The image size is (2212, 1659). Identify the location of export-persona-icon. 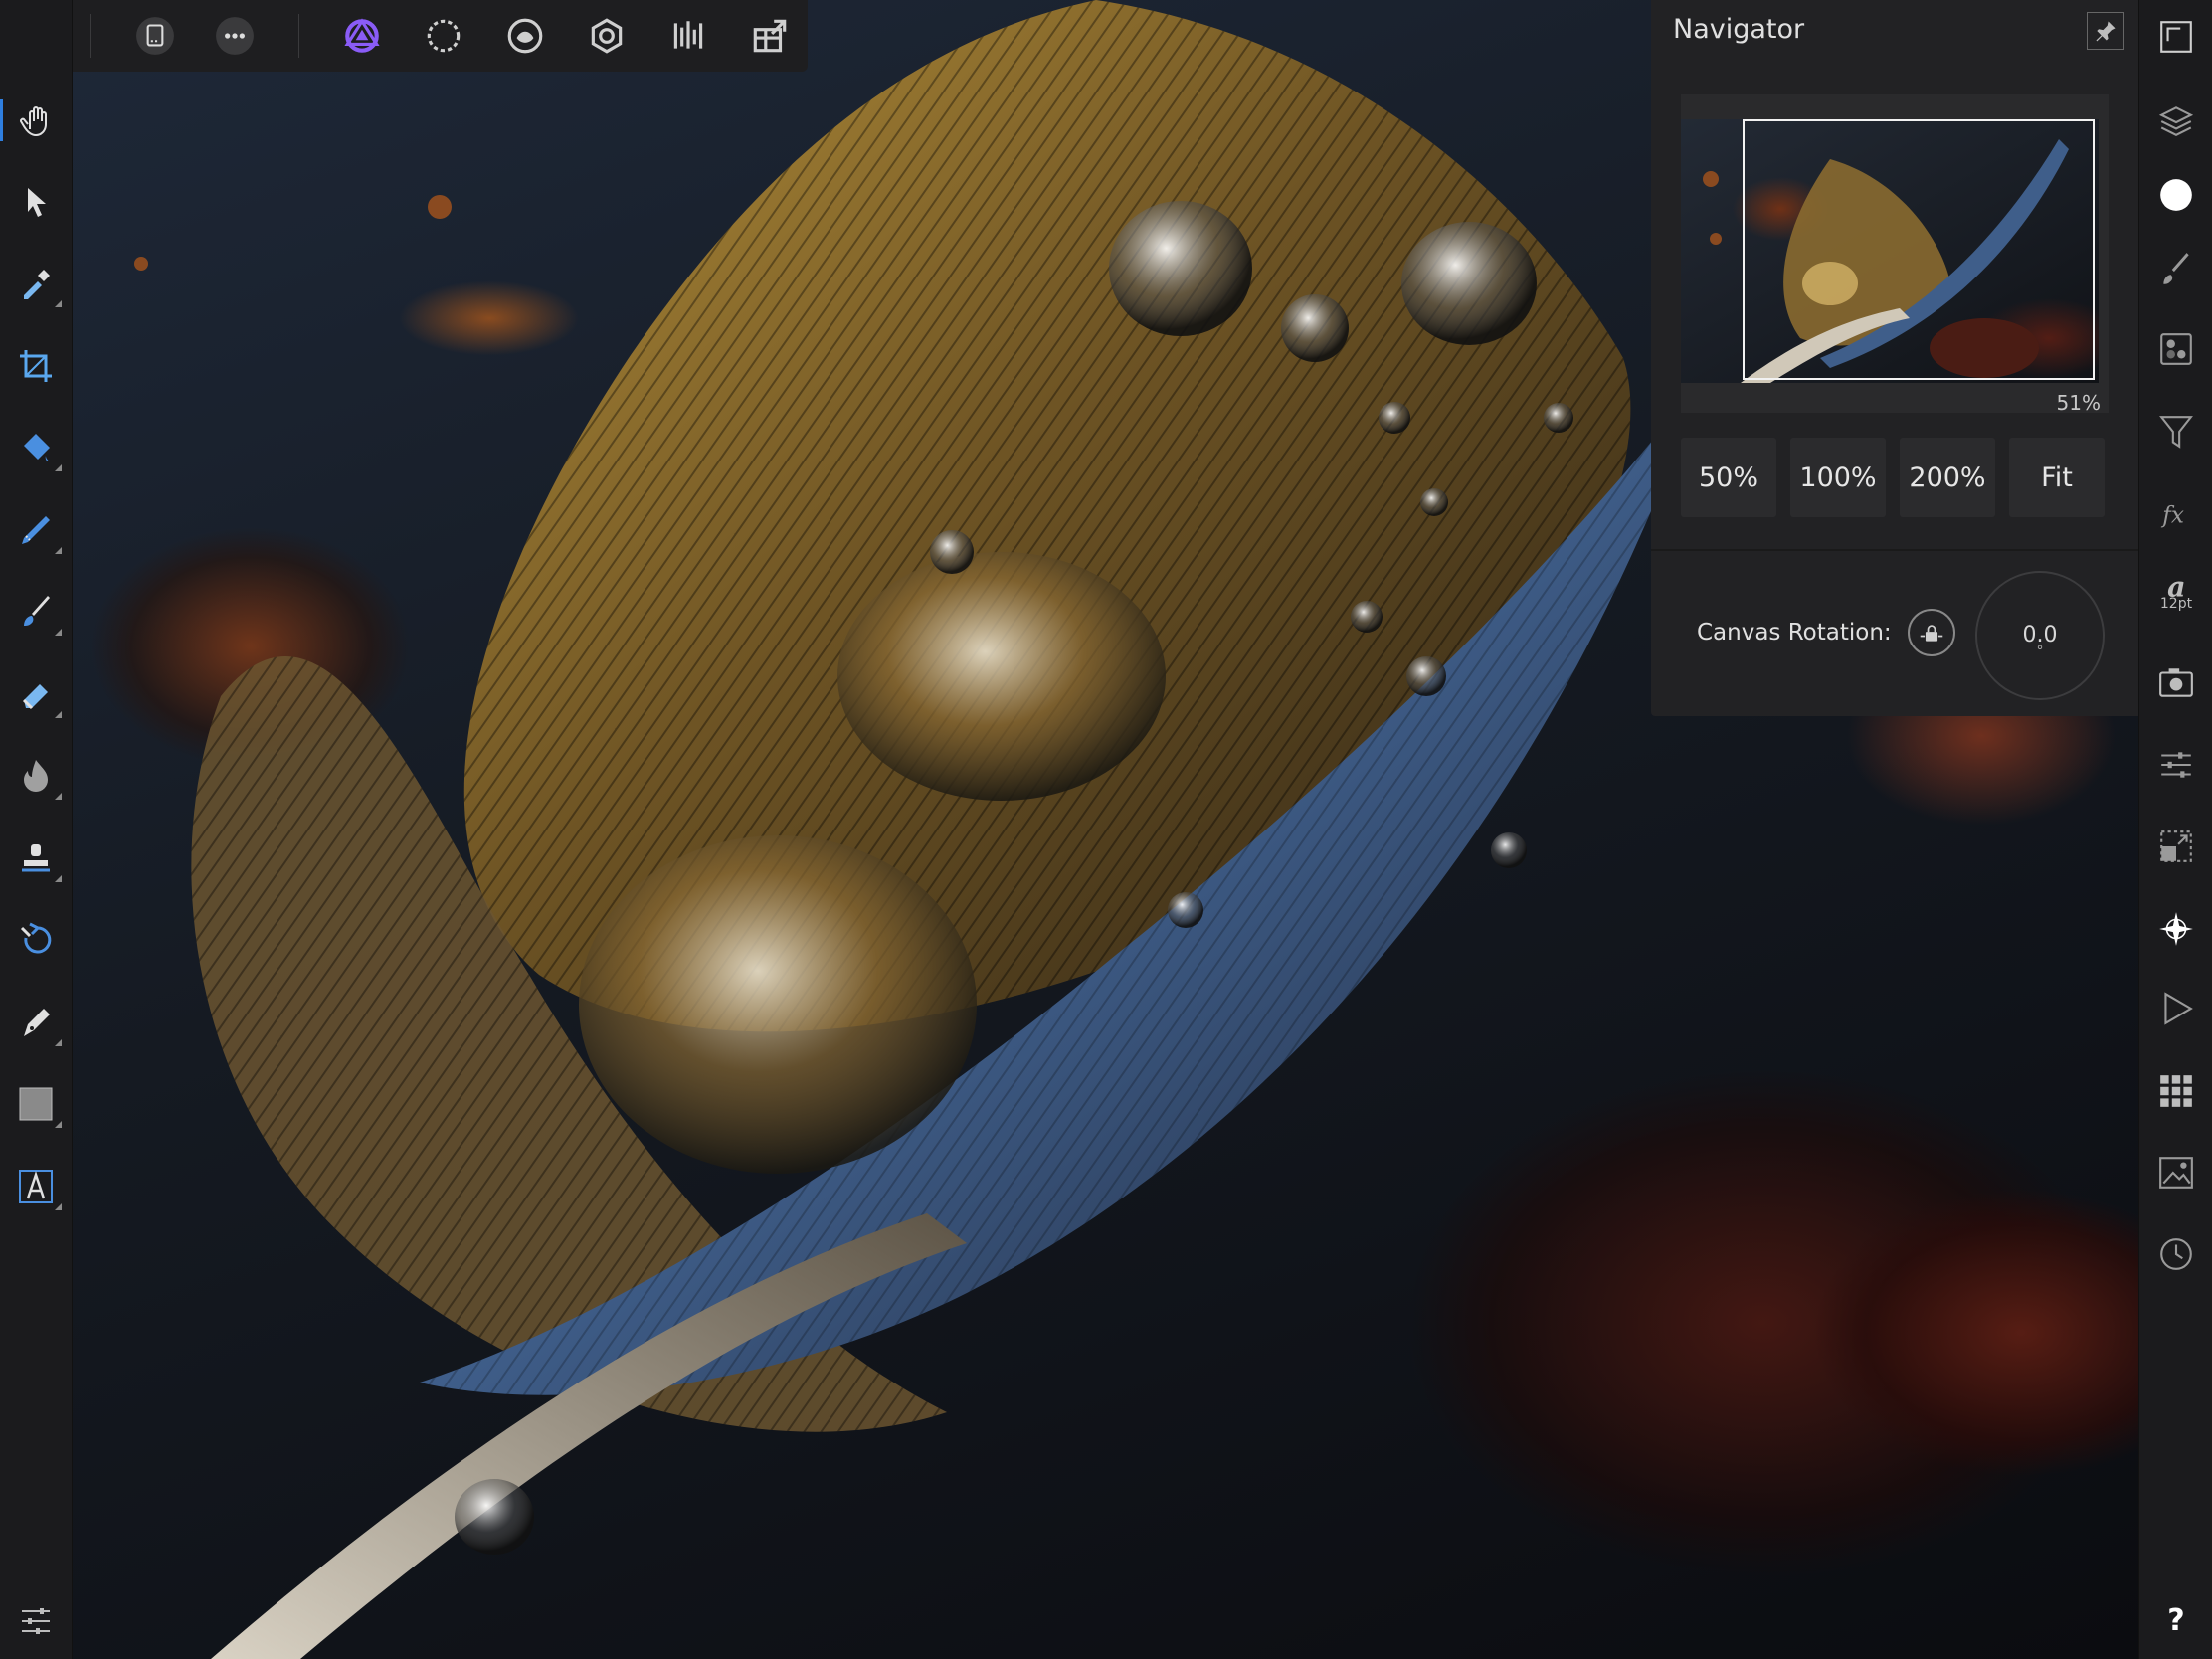
(770, 36).